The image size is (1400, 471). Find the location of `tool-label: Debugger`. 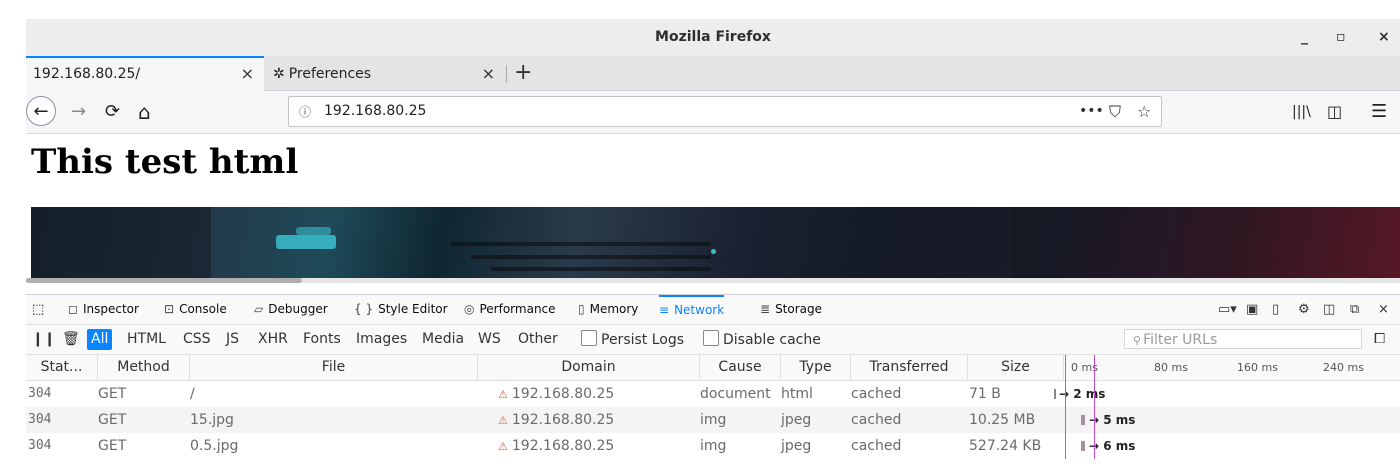

tool-label: Debugger is located at coordinates (298, 309).